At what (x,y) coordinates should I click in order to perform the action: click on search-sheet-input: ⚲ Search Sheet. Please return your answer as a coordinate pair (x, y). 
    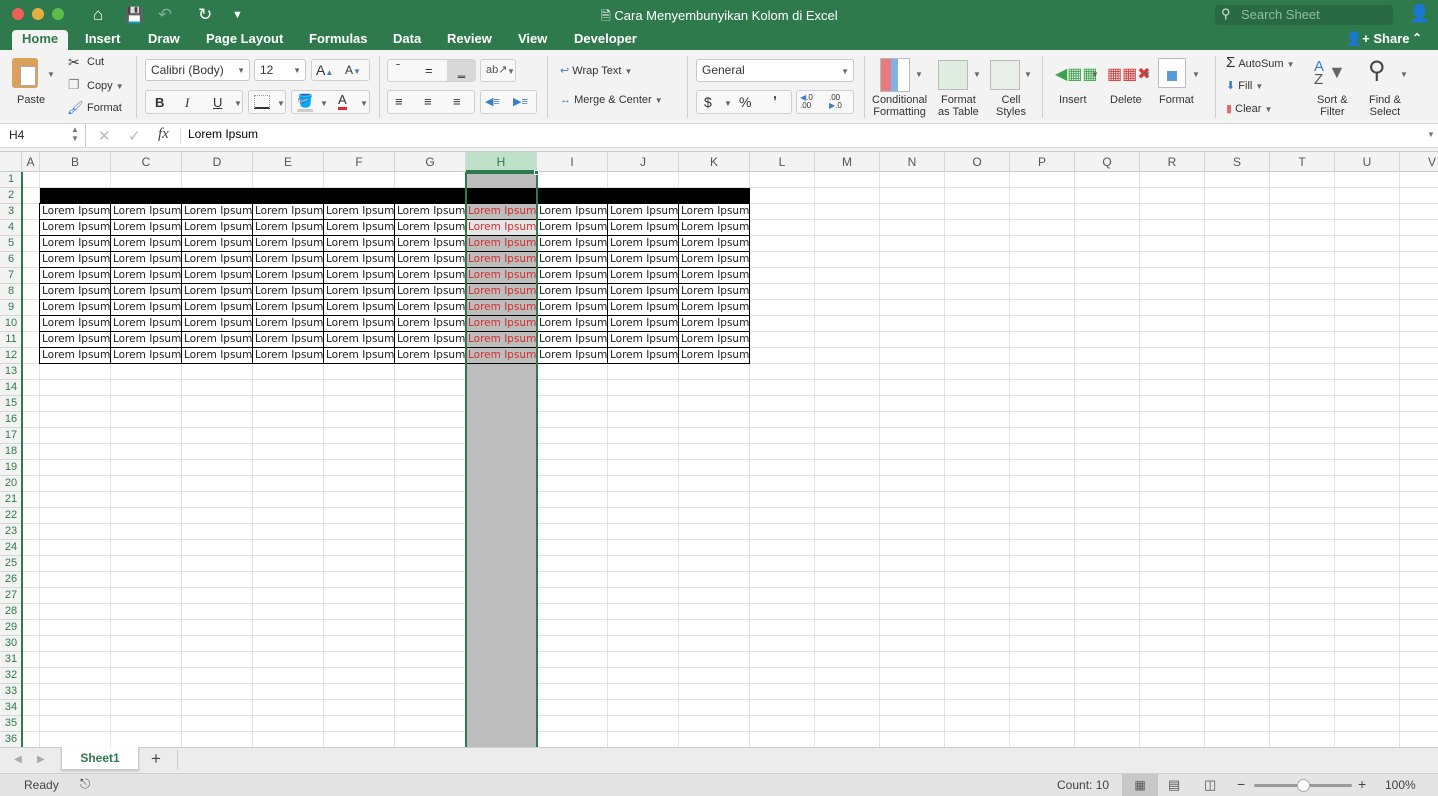
    Looking at the image, I should click on (1304, 15).